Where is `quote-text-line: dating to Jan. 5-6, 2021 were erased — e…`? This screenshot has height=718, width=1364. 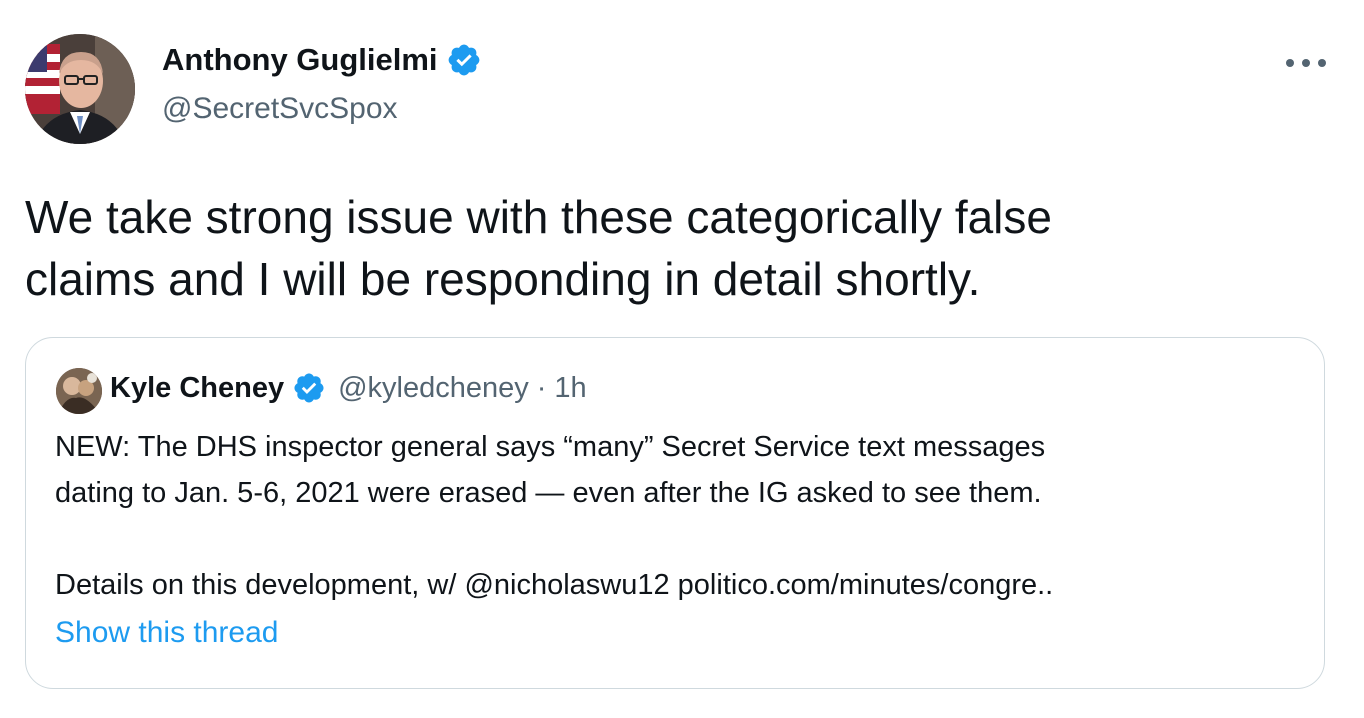 quote-text-line: dating to Jan. 5-6, 2021 were erased — e… is located at coordinates (548, 493).